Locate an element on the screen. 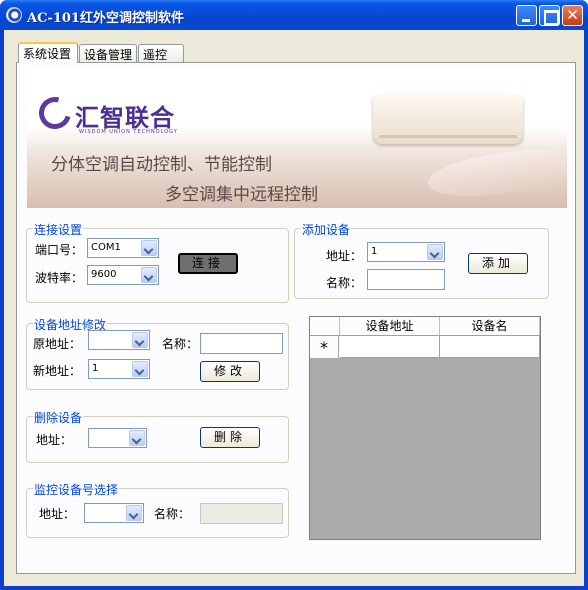 The image size is (588, 590). delete-device-group: 删除设备 地址： 删除 is located at coordinates (157, 436).